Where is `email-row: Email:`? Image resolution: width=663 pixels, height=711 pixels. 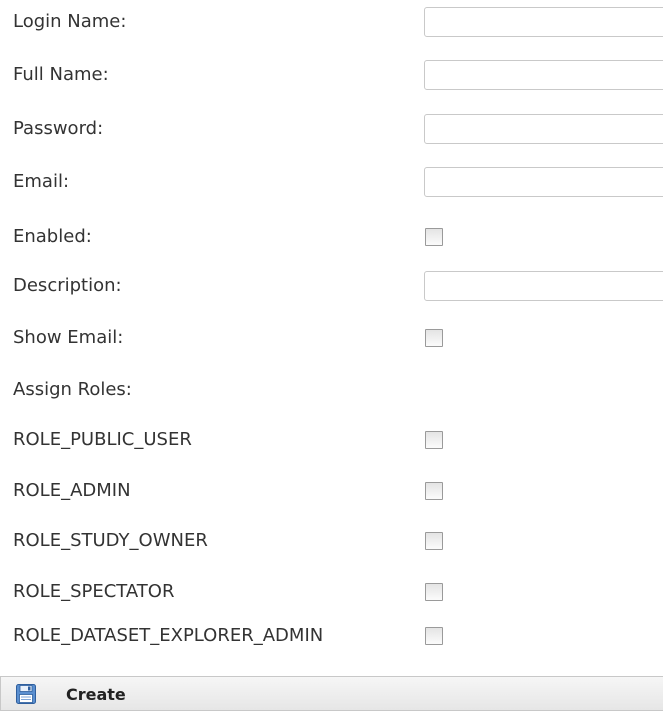 email-row: Email: is located at coordinates (331, 182).